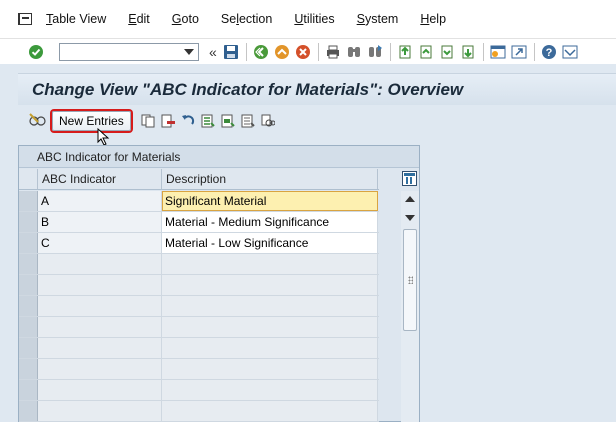 The image size is (616, 422). I want to click on new-entries-label: New Entries, so click(91, 121).